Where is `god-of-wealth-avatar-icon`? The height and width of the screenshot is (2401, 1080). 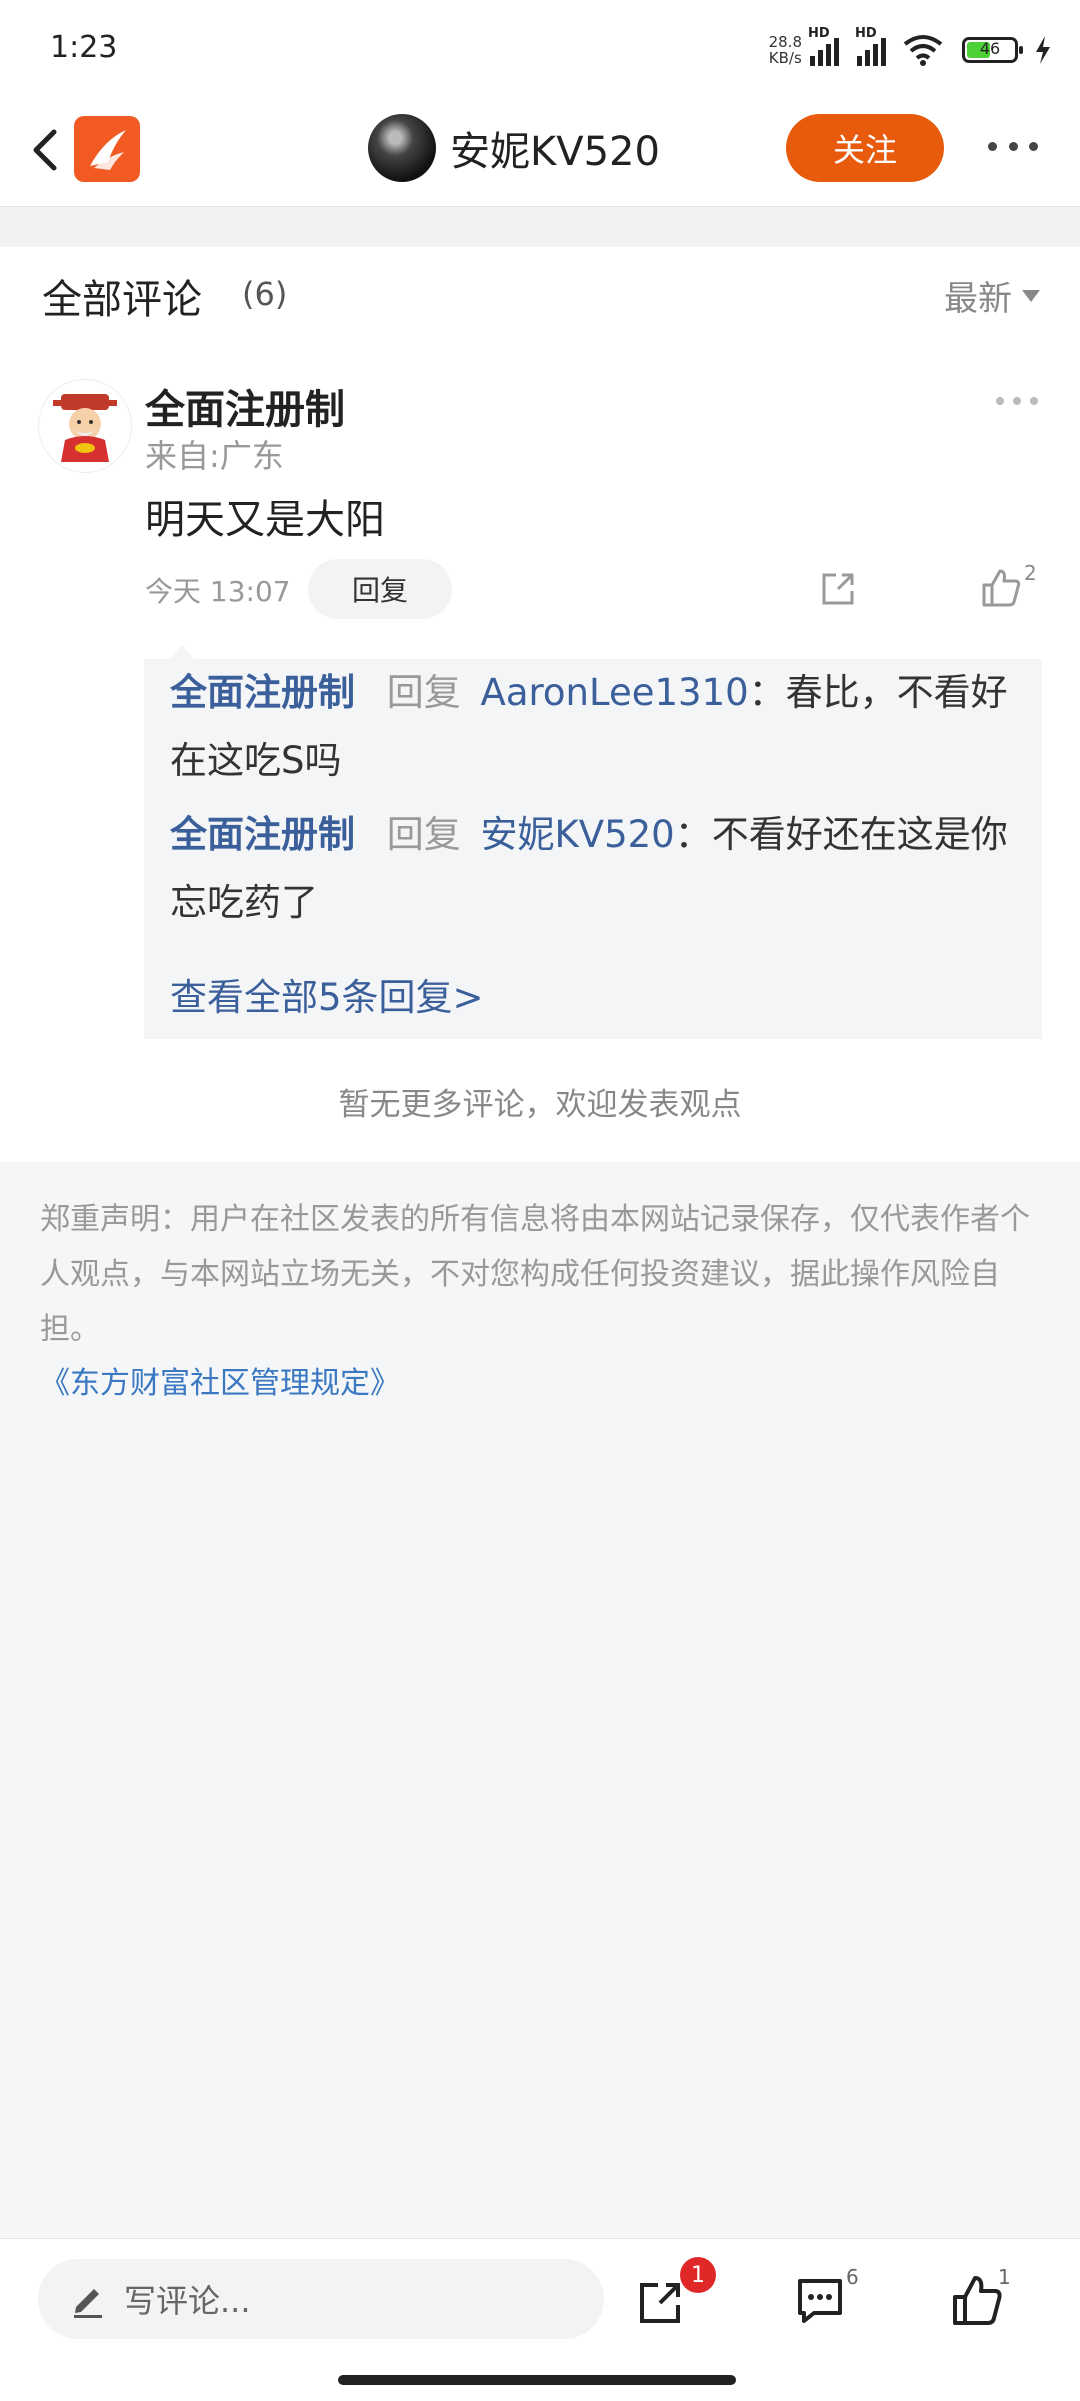
god-of-wealth-avatar-icon is located at coordinates (85, 428).